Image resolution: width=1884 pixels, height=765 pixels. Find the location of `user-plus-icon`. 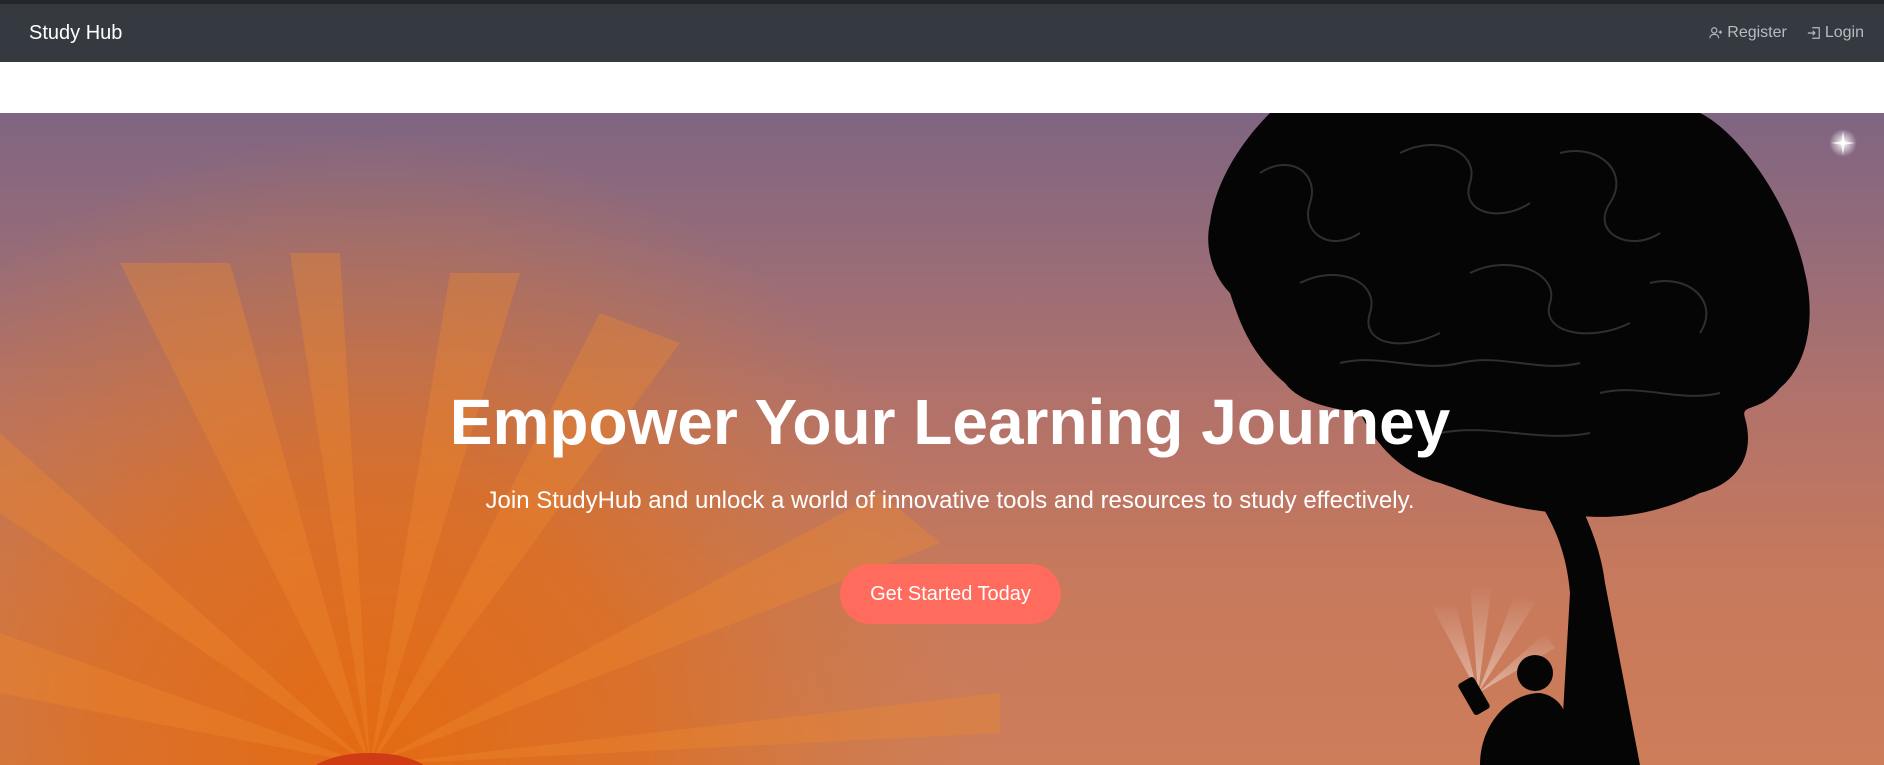

user-plus-icon is located at coordinates (1716, 33).